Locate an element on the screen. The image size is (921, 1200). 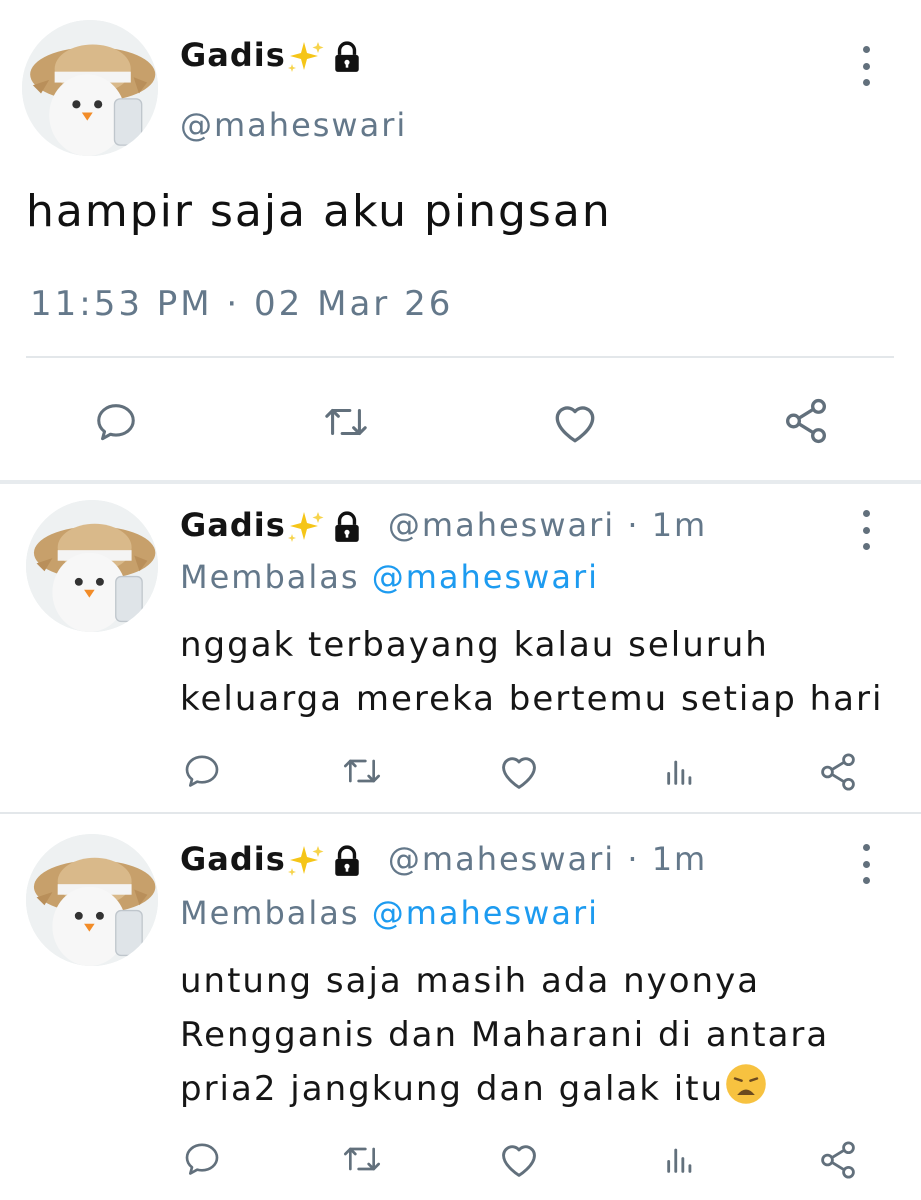
reply-text-line: untung saja masih ada nyonya is located at coordinates (470, 981).